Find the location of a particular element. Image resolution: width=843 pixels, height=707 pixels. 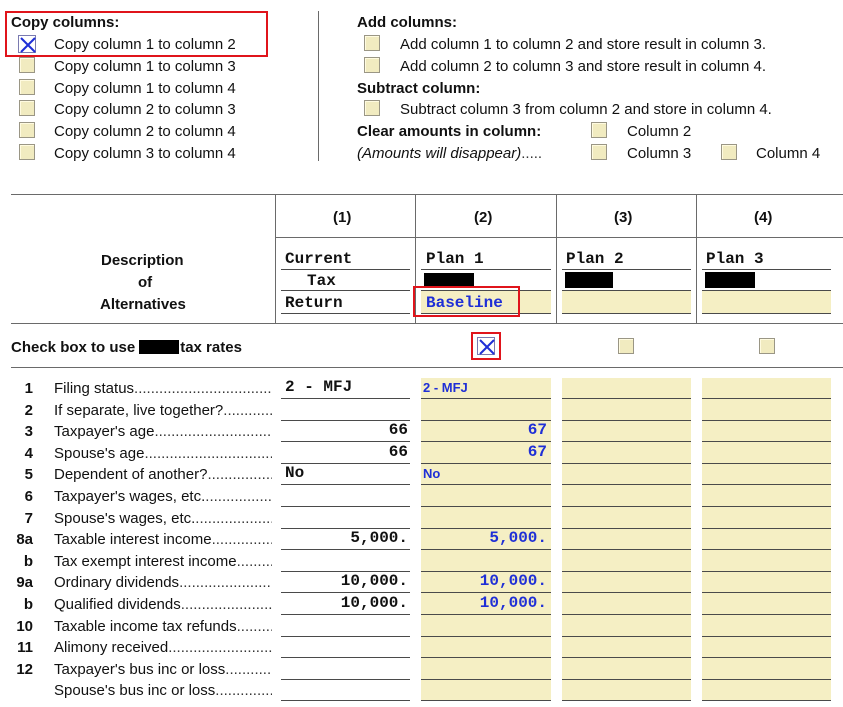

row-number: 2 is located at coordinates (28, 410).